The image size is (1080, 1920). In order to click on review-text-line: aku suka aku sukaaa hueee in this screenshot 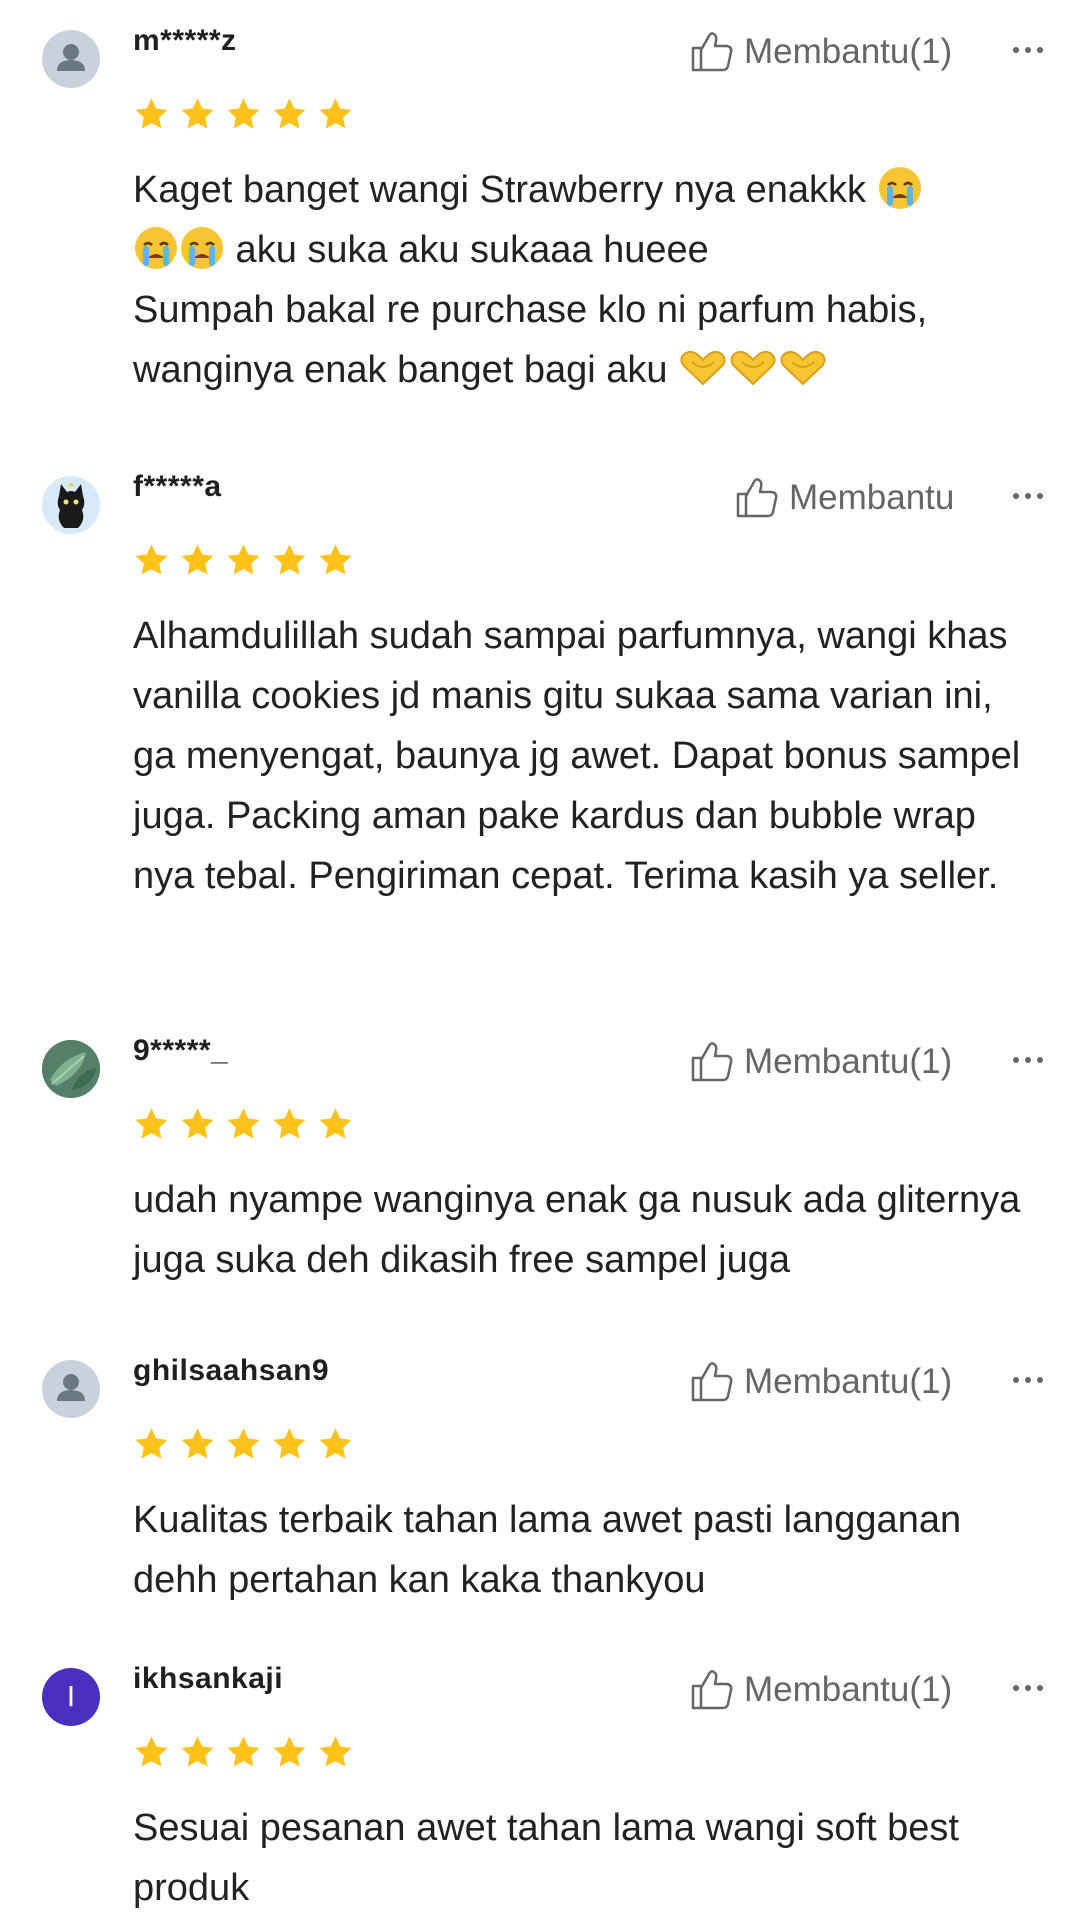, I will do `click(467, 250)`.